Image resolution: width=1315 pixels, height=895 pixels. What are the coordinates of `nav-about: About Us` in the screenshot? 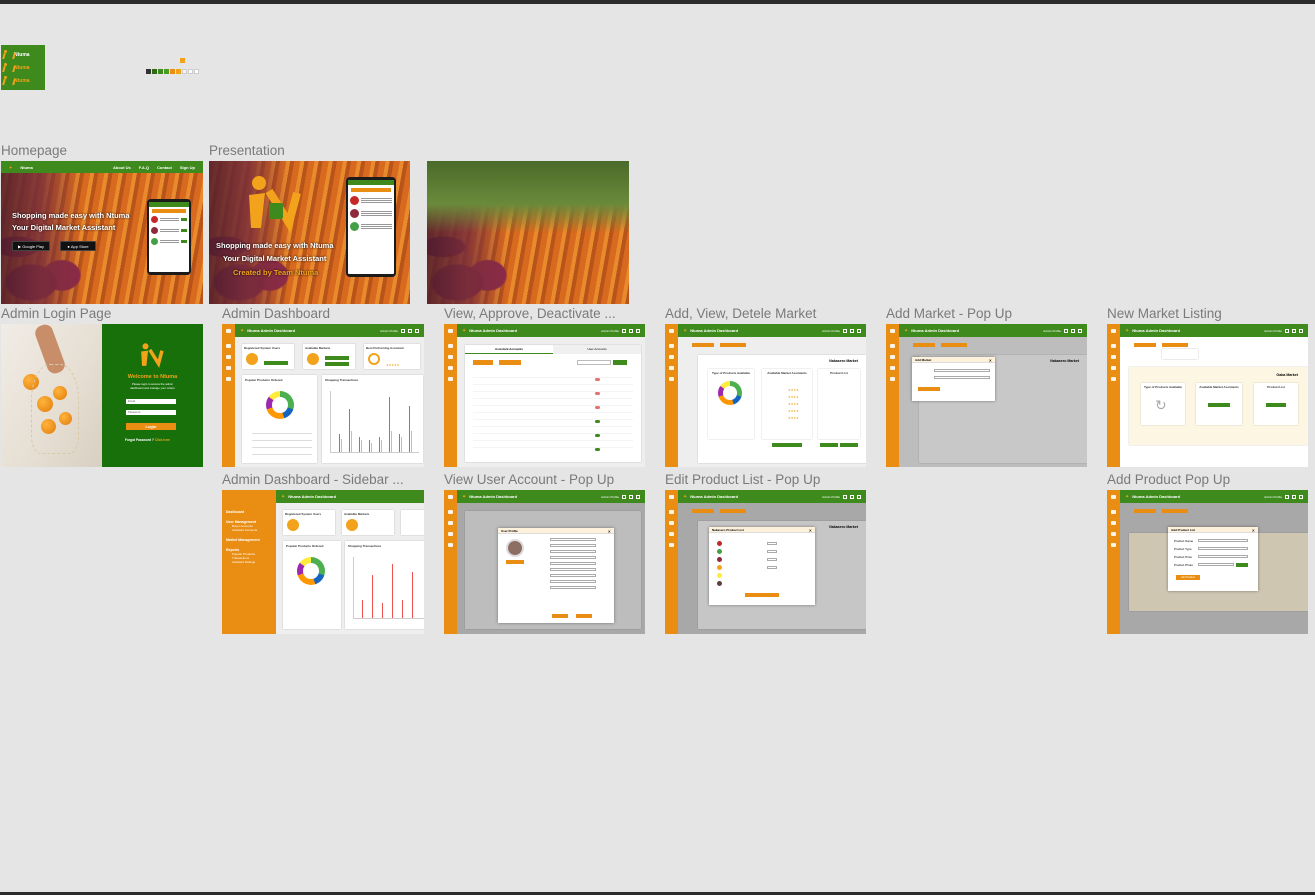 It's located at (122, 167).